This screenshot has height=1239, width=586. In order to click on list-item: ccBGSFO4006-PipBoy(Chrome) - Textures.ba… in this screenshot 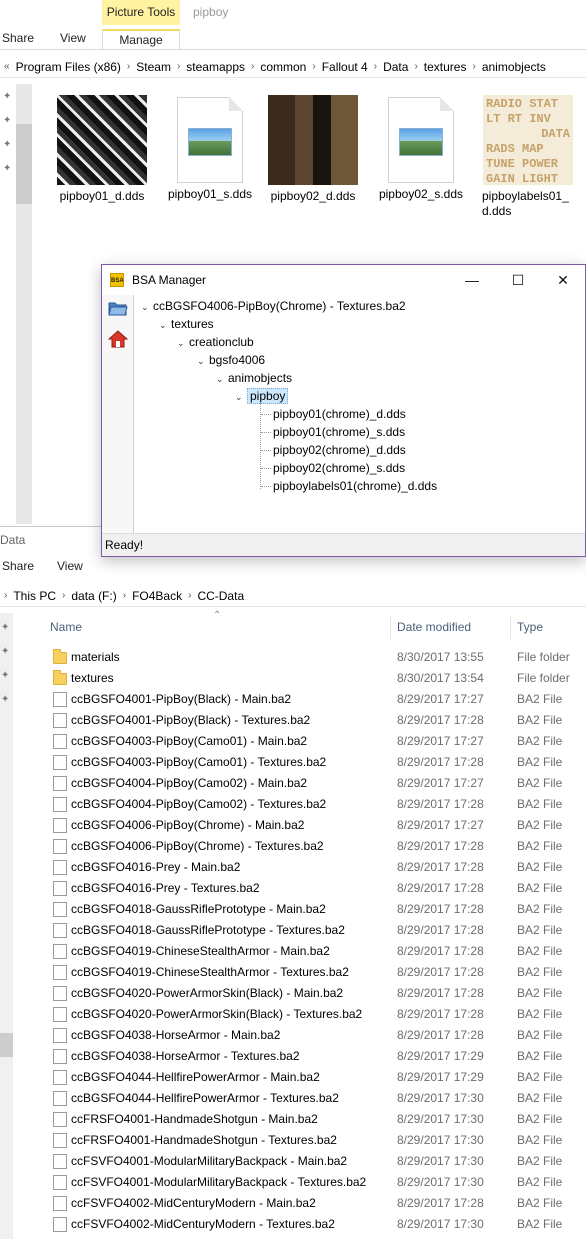, I will do `click(315, 846)`.